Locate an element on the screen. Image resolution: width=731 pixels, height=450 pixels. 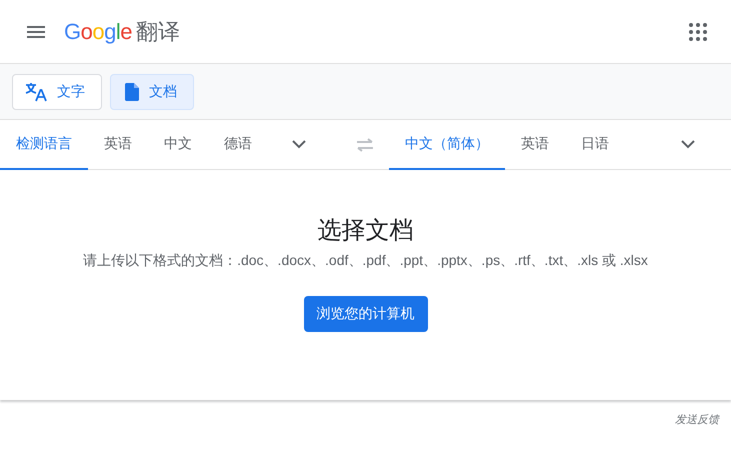
language-tab: 检测语言 is located at coordinates (44, 145).